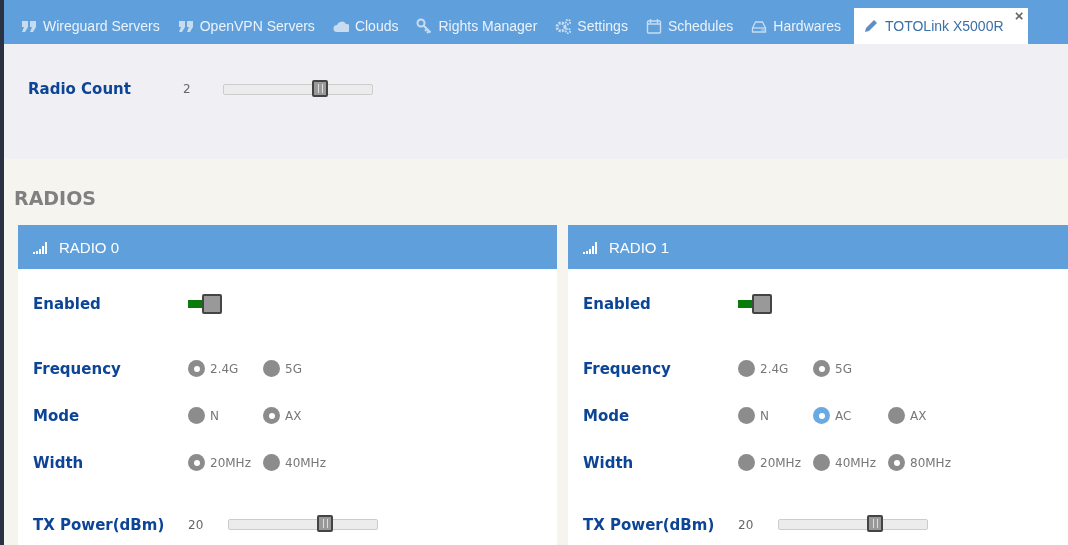  What do you see at coordinates (89, 247) in the screenshot?
I see `card-title: RADIO 0` at bounding box center [89, 247].